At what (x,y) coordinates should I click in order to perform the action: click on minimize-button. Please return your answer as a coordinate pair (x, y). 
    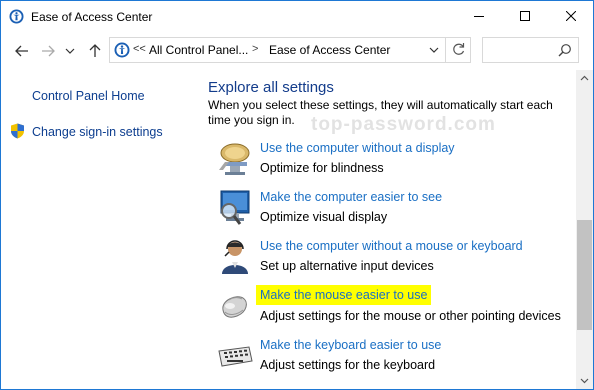
    Looking at the image, I should click on (479, 16).